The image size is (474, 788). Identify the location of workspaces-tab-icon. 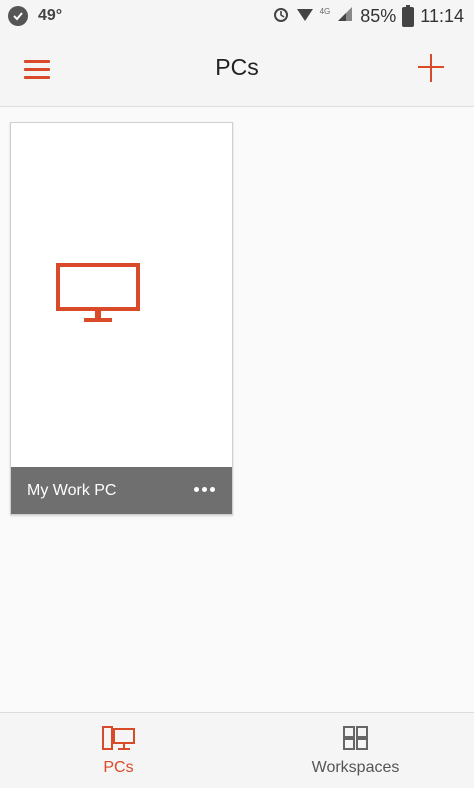
(356, 741).